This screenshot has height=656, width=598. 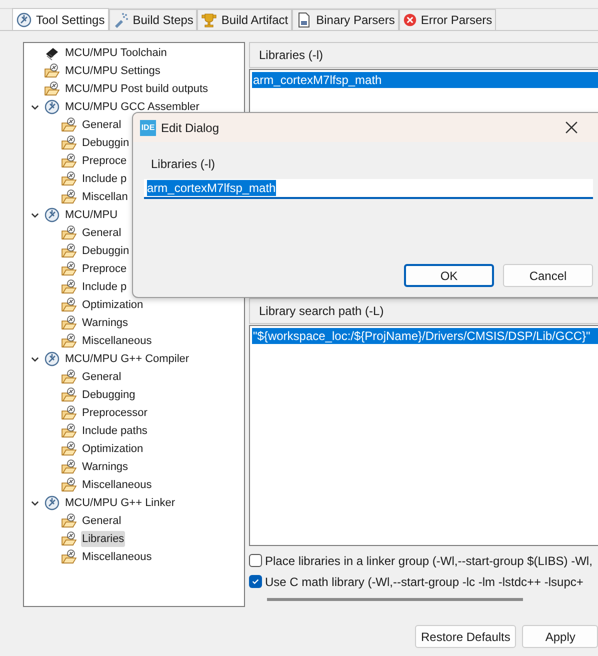 I want to click on list-item: arm_cortexM7lfsp_math, so click(x=425, y=80).